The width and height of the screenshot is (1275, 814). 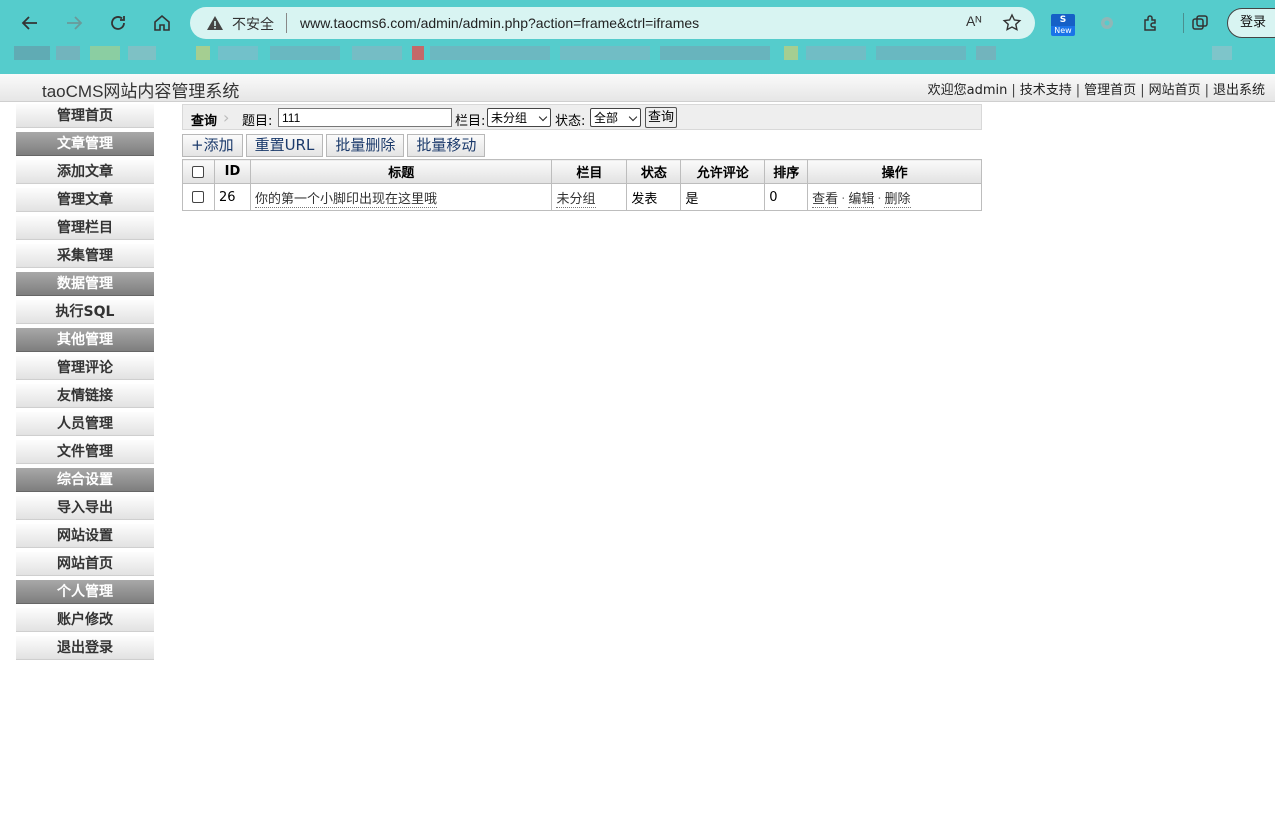 What do you see at coordinates (825, 199) in the screenshot?
I see `view-link: 查看` at bounding box center [825, 199].